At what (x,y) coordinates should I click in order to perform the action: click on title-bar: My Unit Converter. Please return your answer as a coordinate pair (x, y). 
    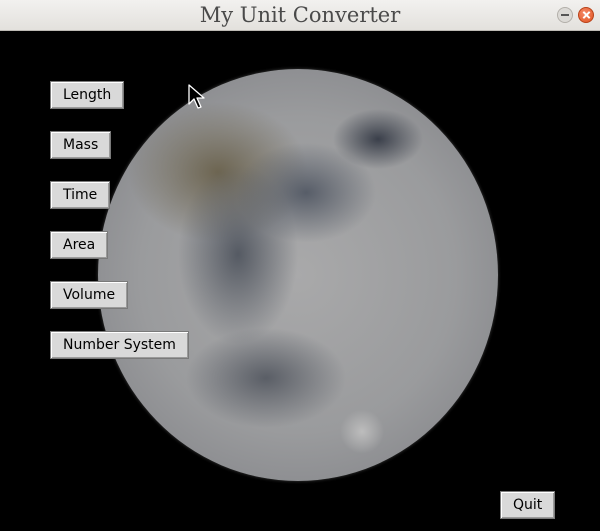
    Looking at the image, I should click on (300, 15).